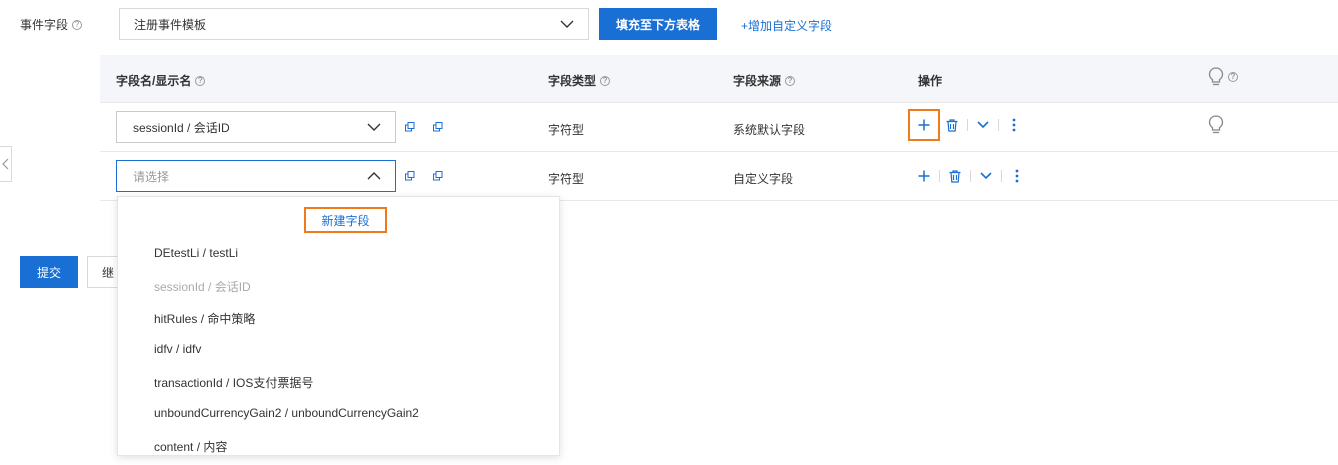  I want to click on submit-button: 提交, so click(49, 272).